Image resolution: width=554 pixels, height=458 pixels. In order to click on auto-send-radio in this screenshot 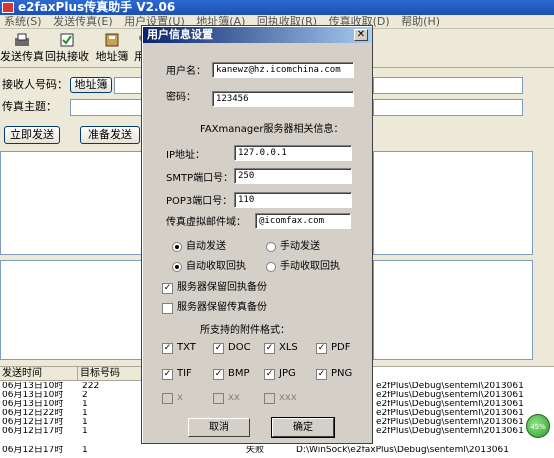, I will do `click(177, 247)`.